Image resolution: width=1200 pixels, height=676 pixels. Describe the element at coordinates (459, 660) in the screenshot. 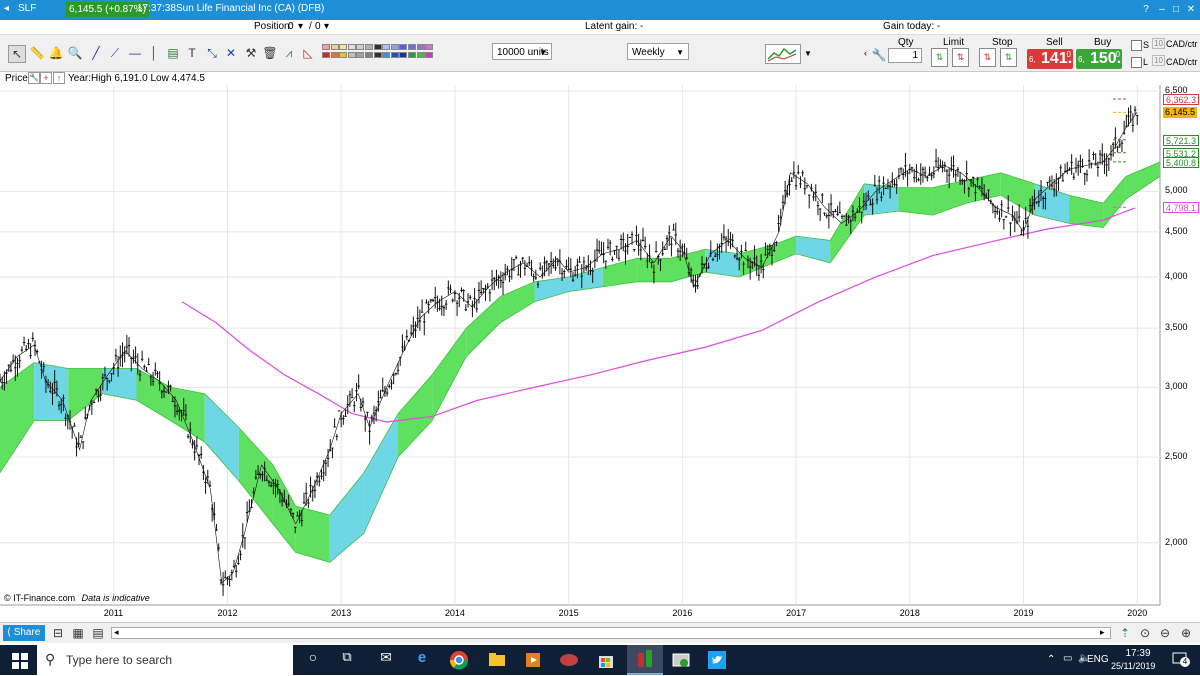

I see `chrome-icon` at that location.